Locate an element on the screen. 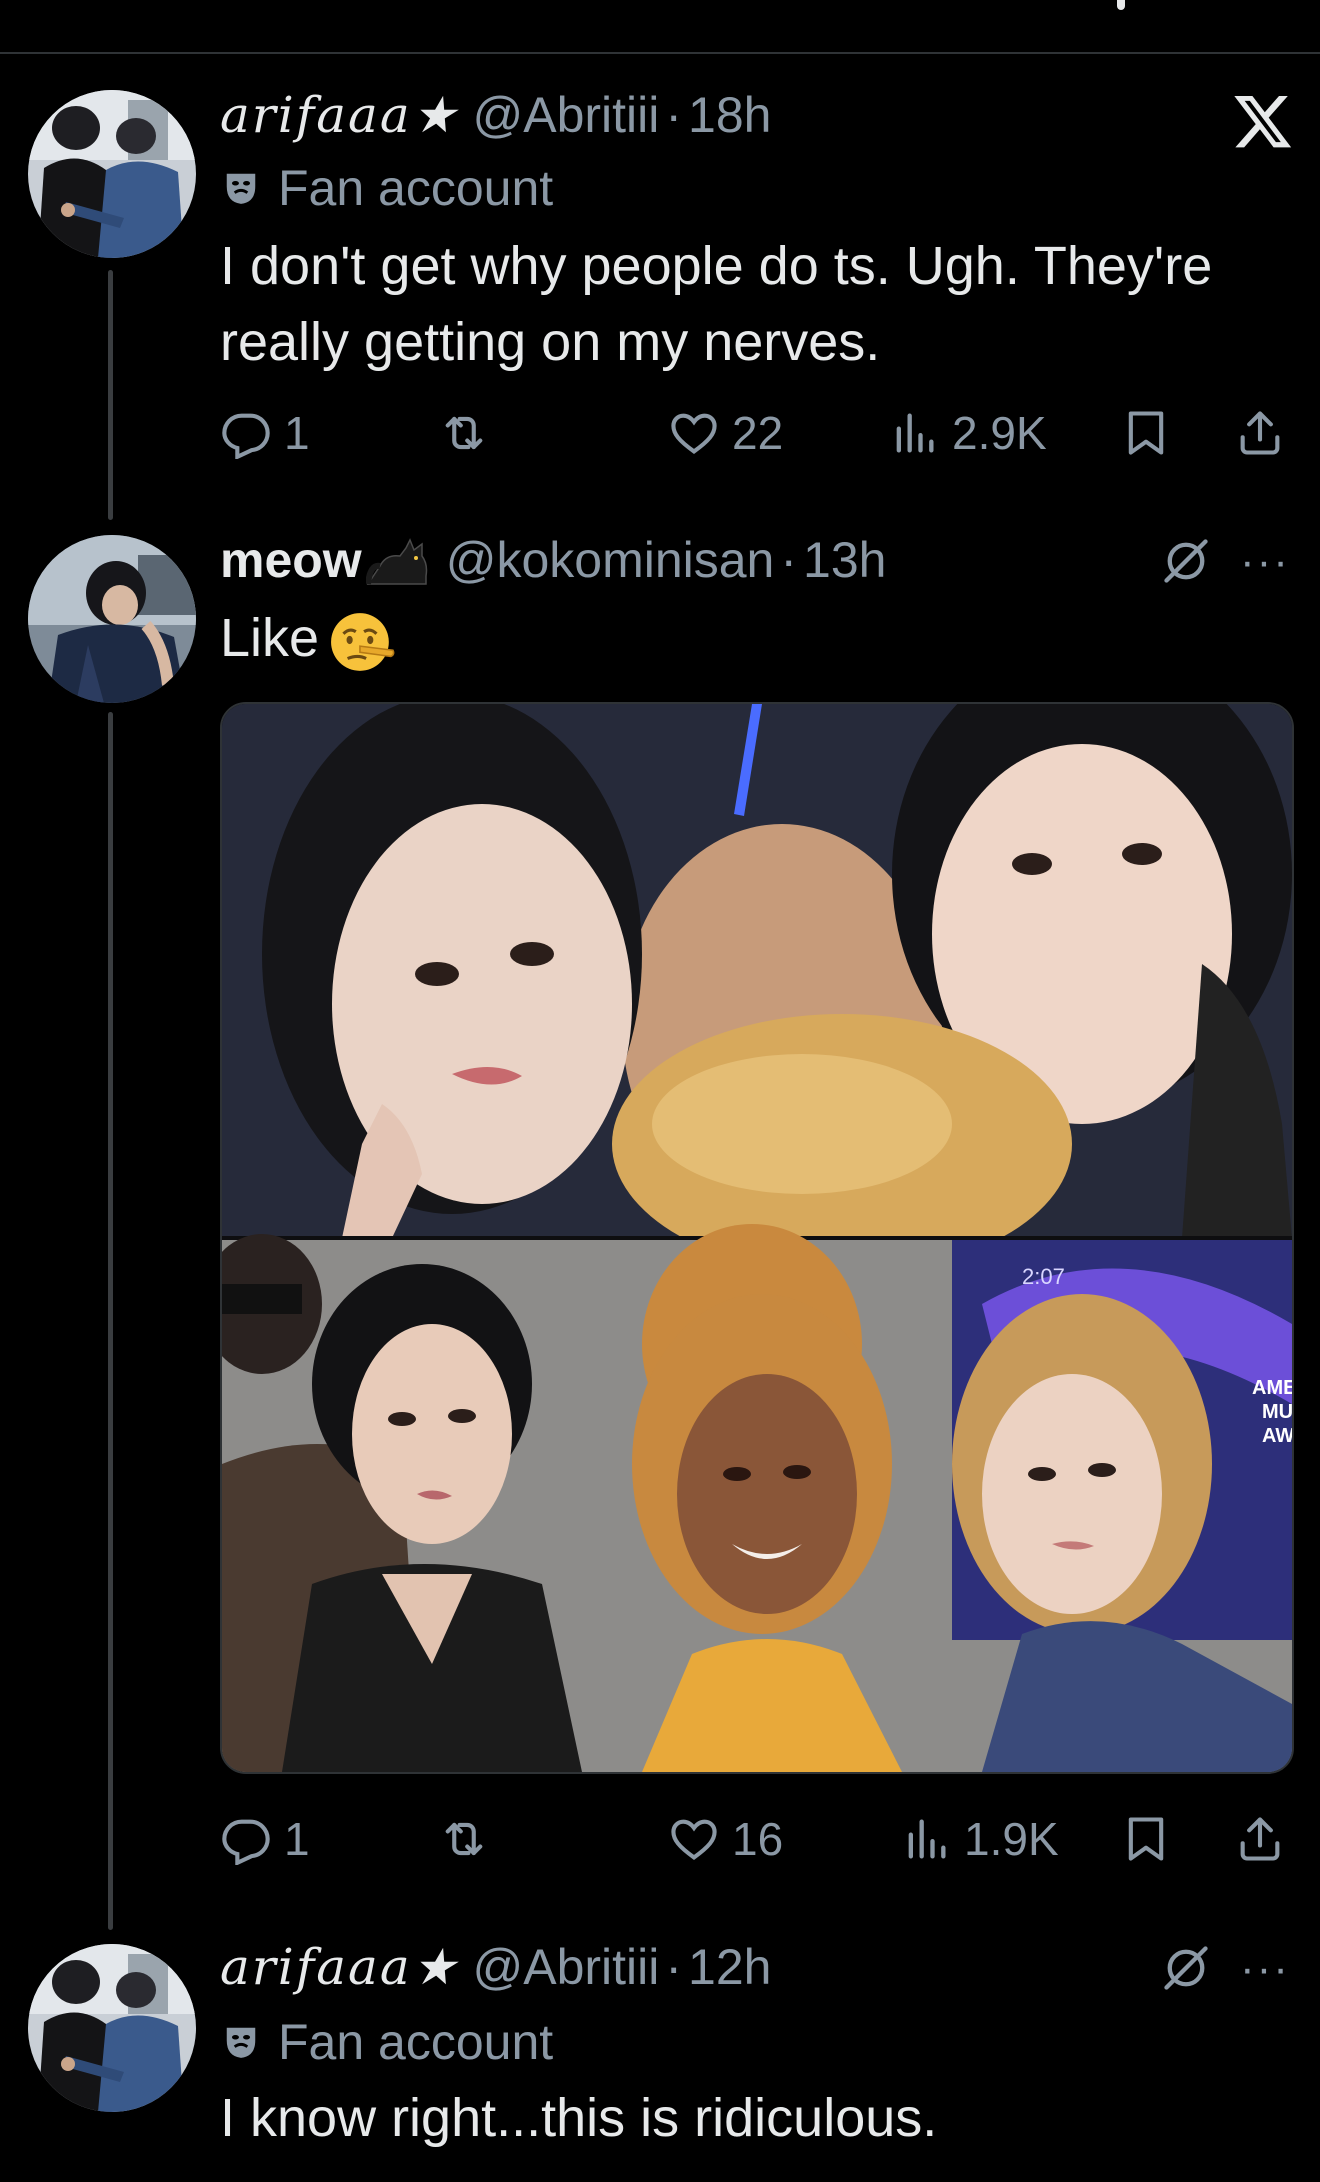  action-bar: 1 16 1.9K is located at coordinates (759, 1839).